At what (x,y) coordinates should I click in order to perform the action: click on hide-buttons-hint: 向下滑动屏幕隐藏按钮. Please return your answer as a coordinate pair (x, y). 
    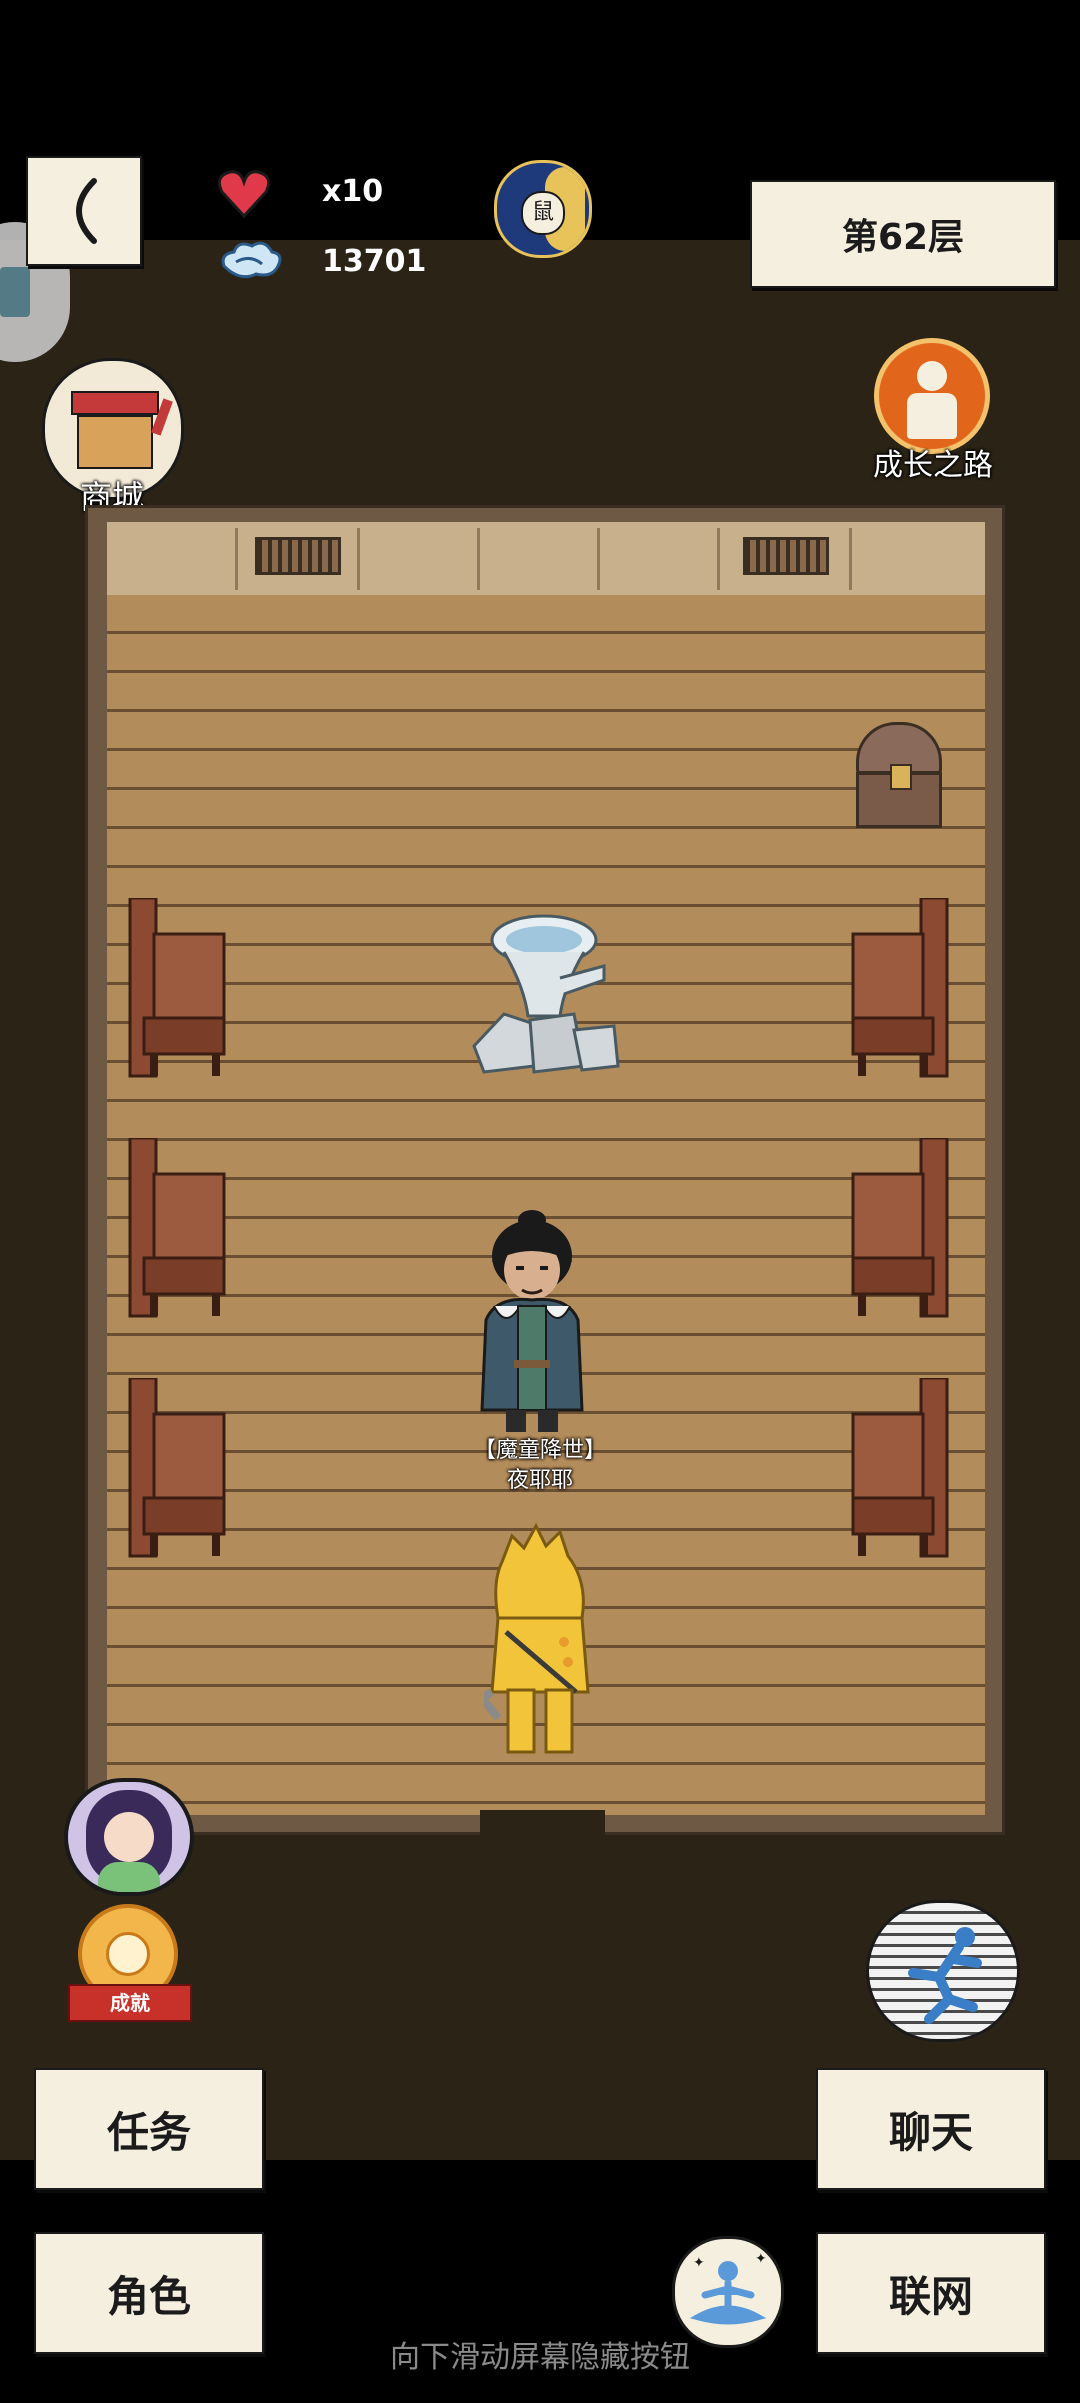
    Looking at the image, I should click on (540, 2357).